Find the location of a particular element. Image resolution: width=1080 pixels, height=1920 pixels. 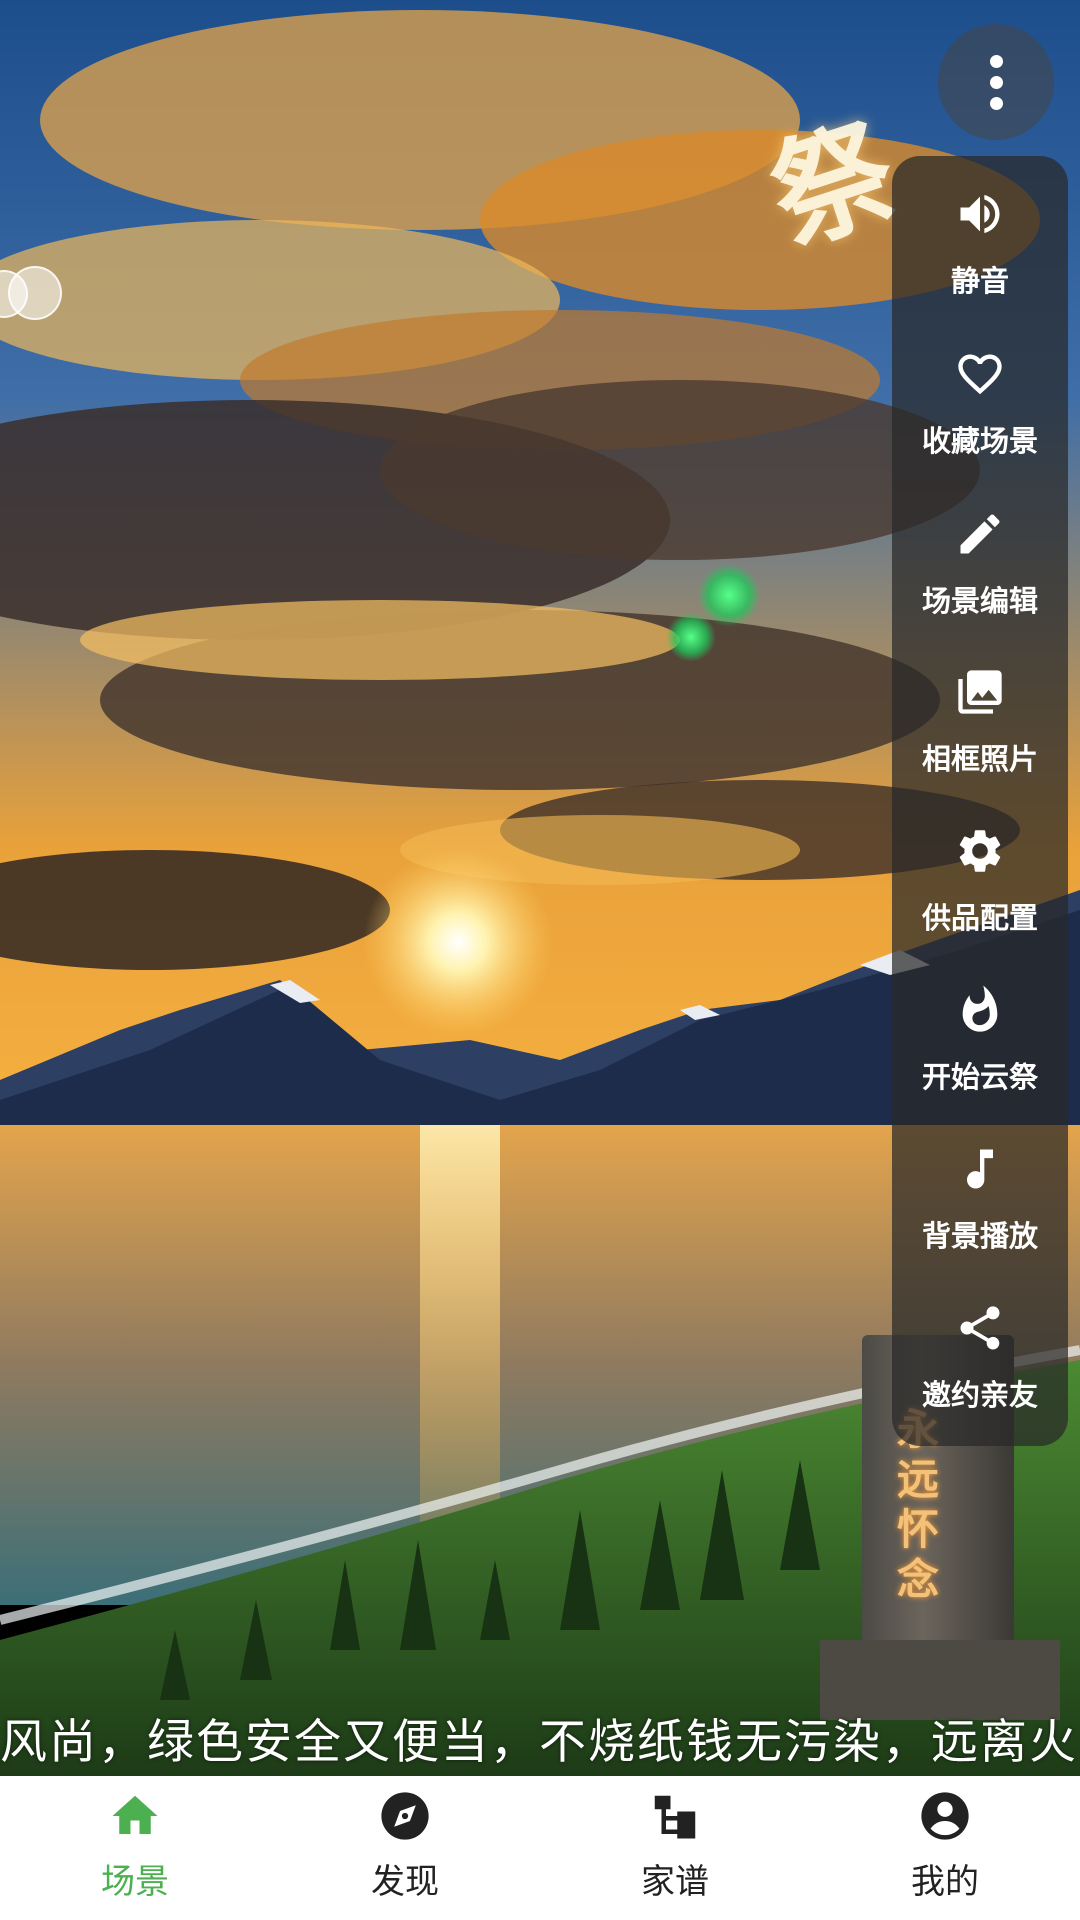

floating-bubbles is located at coordinates (40, 302).